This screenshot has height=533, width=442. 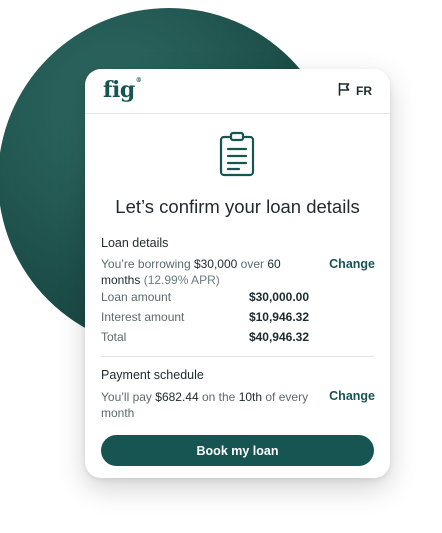 What do you see at coordinates (122, 90) in the screenshot?
I see `fig-logo: fig®` at bounding box center [122, 90].